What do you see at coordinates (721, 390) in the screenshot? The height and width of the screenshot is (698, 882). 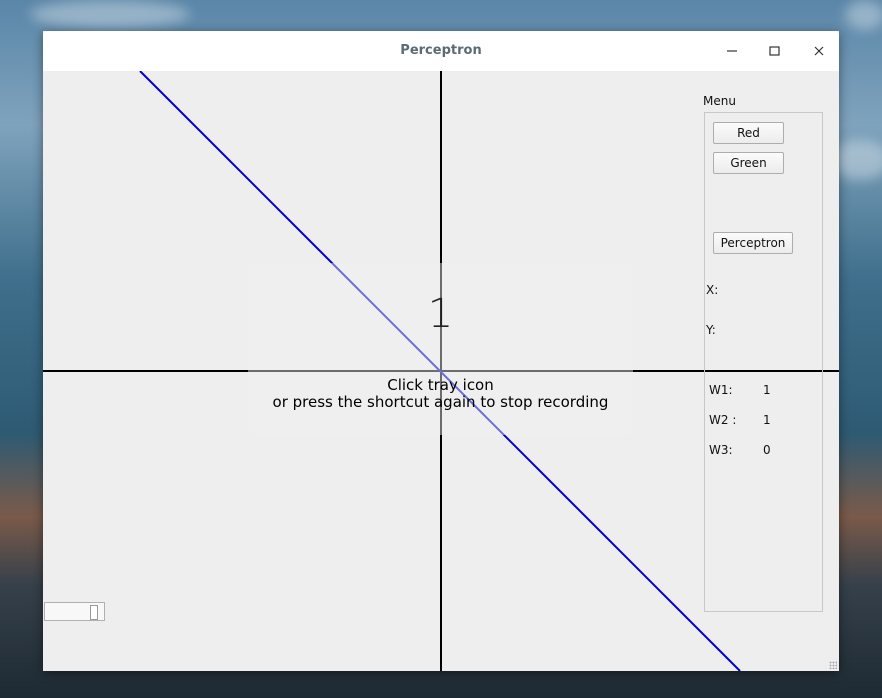 I see `w1-label: W1:` at bounding box center [721, 390].